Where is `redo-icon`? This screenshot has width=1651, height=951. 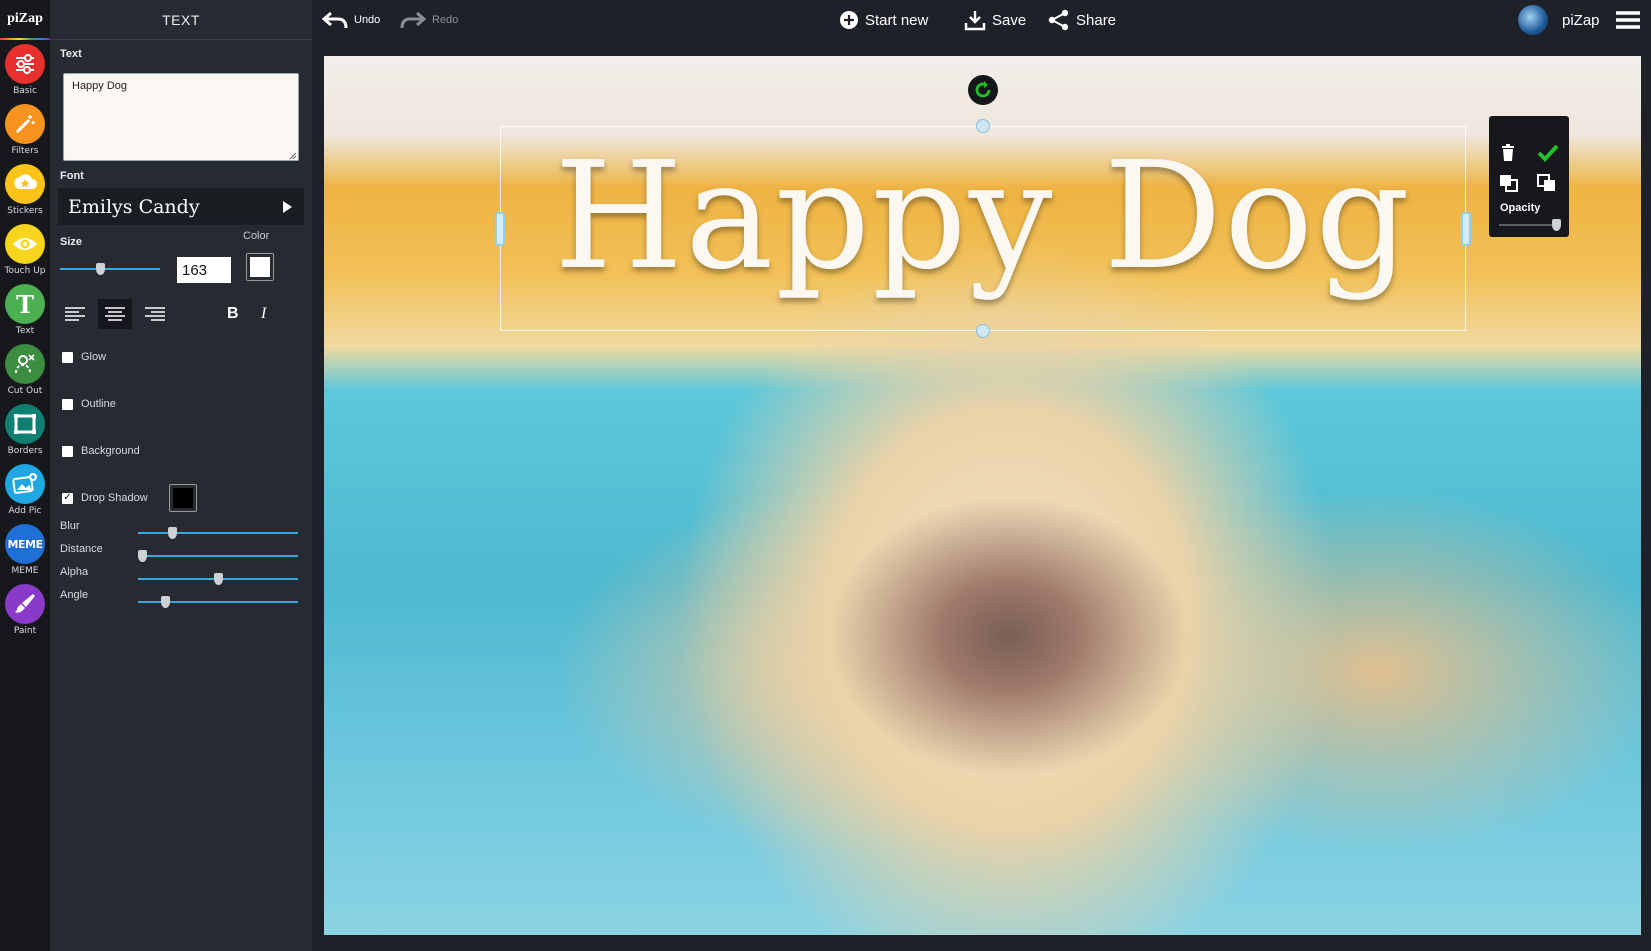 redo-icon is located at coordinates (413, 20).